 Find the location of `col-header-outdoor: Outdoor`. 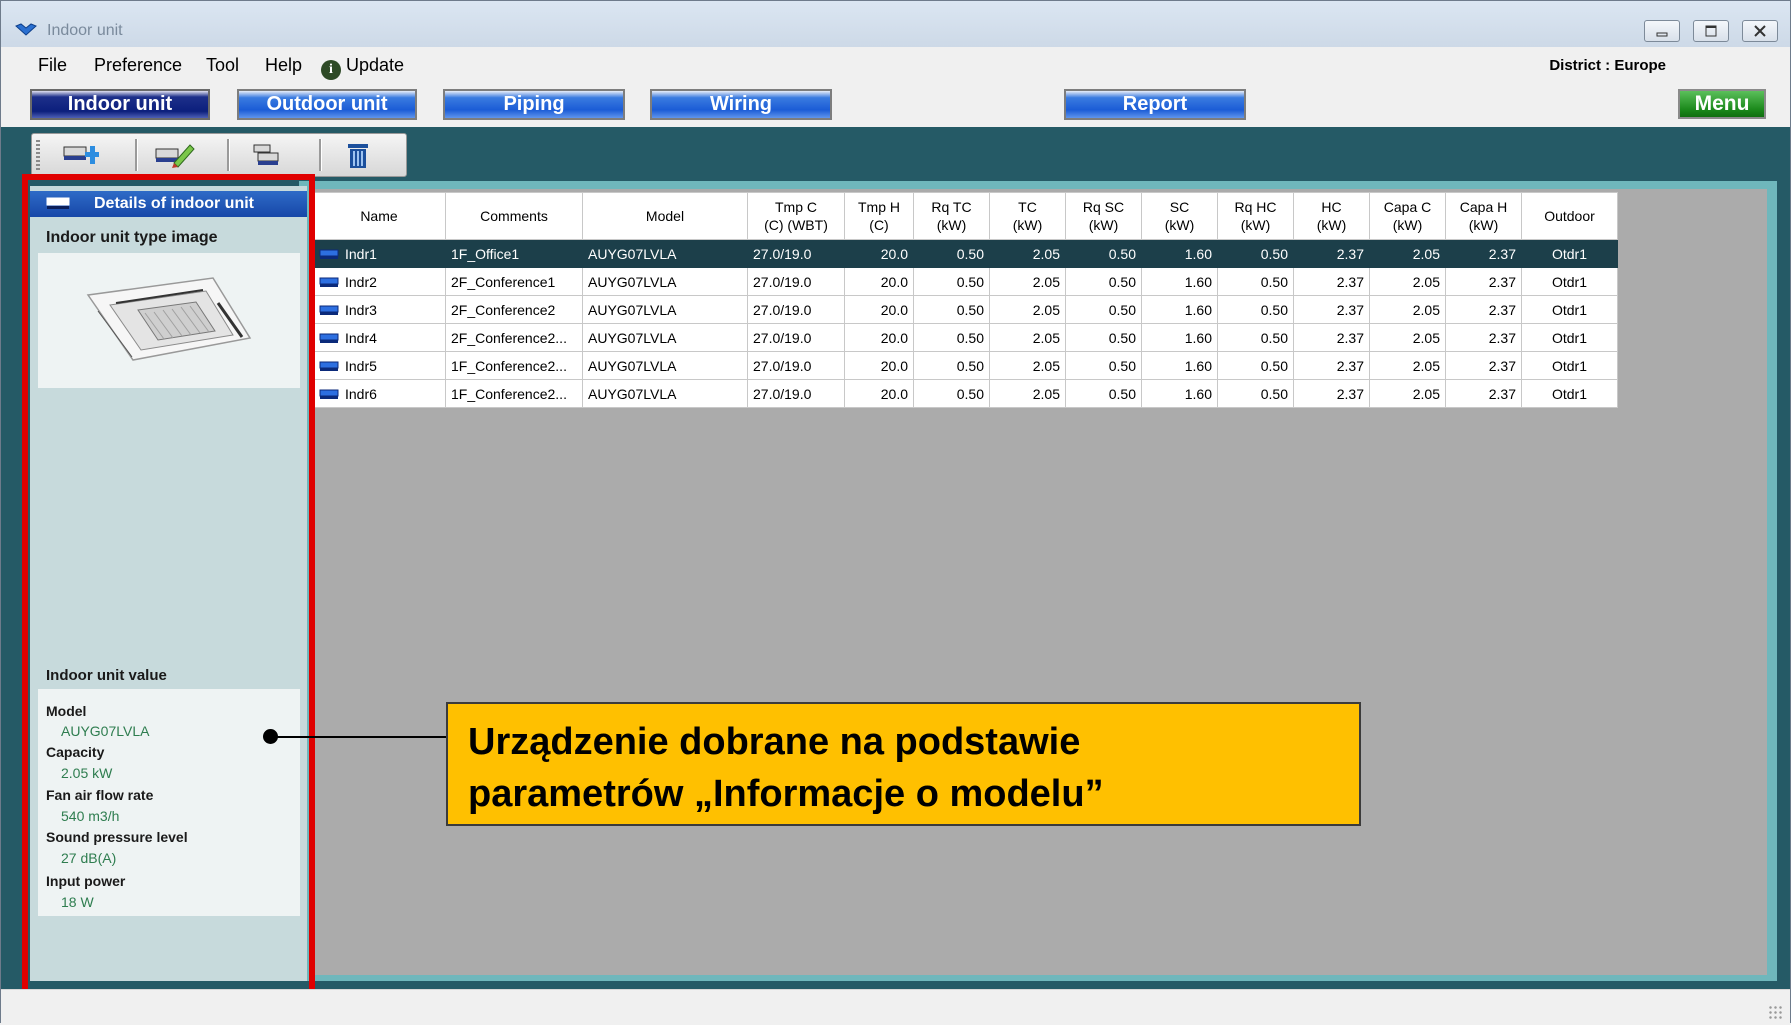

col-header-outdoor: Outdoor is located at coordinates (1569, 216).